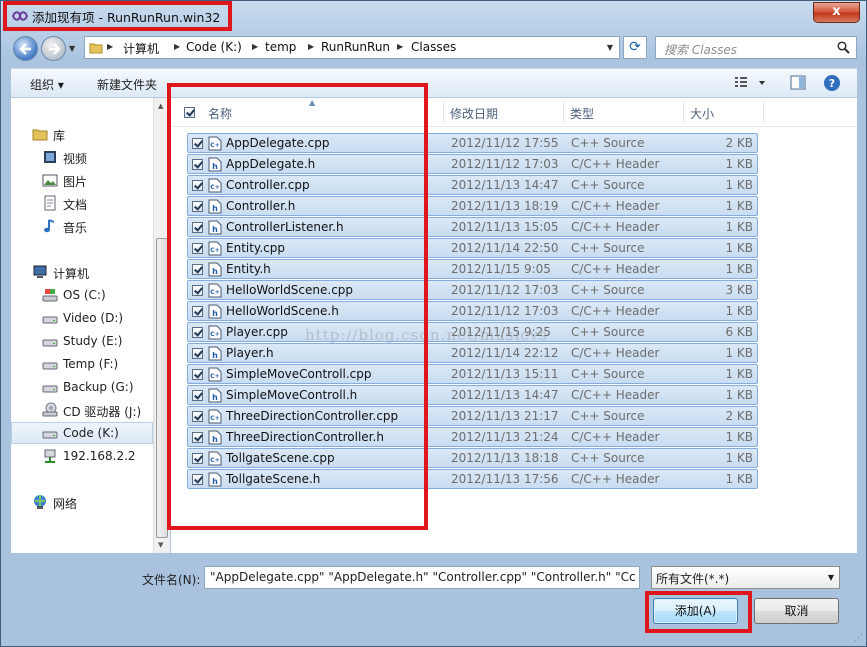  What do you see at coordinates (505, 458) in the screenshot?
I see `file-date: 2012/11/13 18:18` at bounding box center [505, 458].